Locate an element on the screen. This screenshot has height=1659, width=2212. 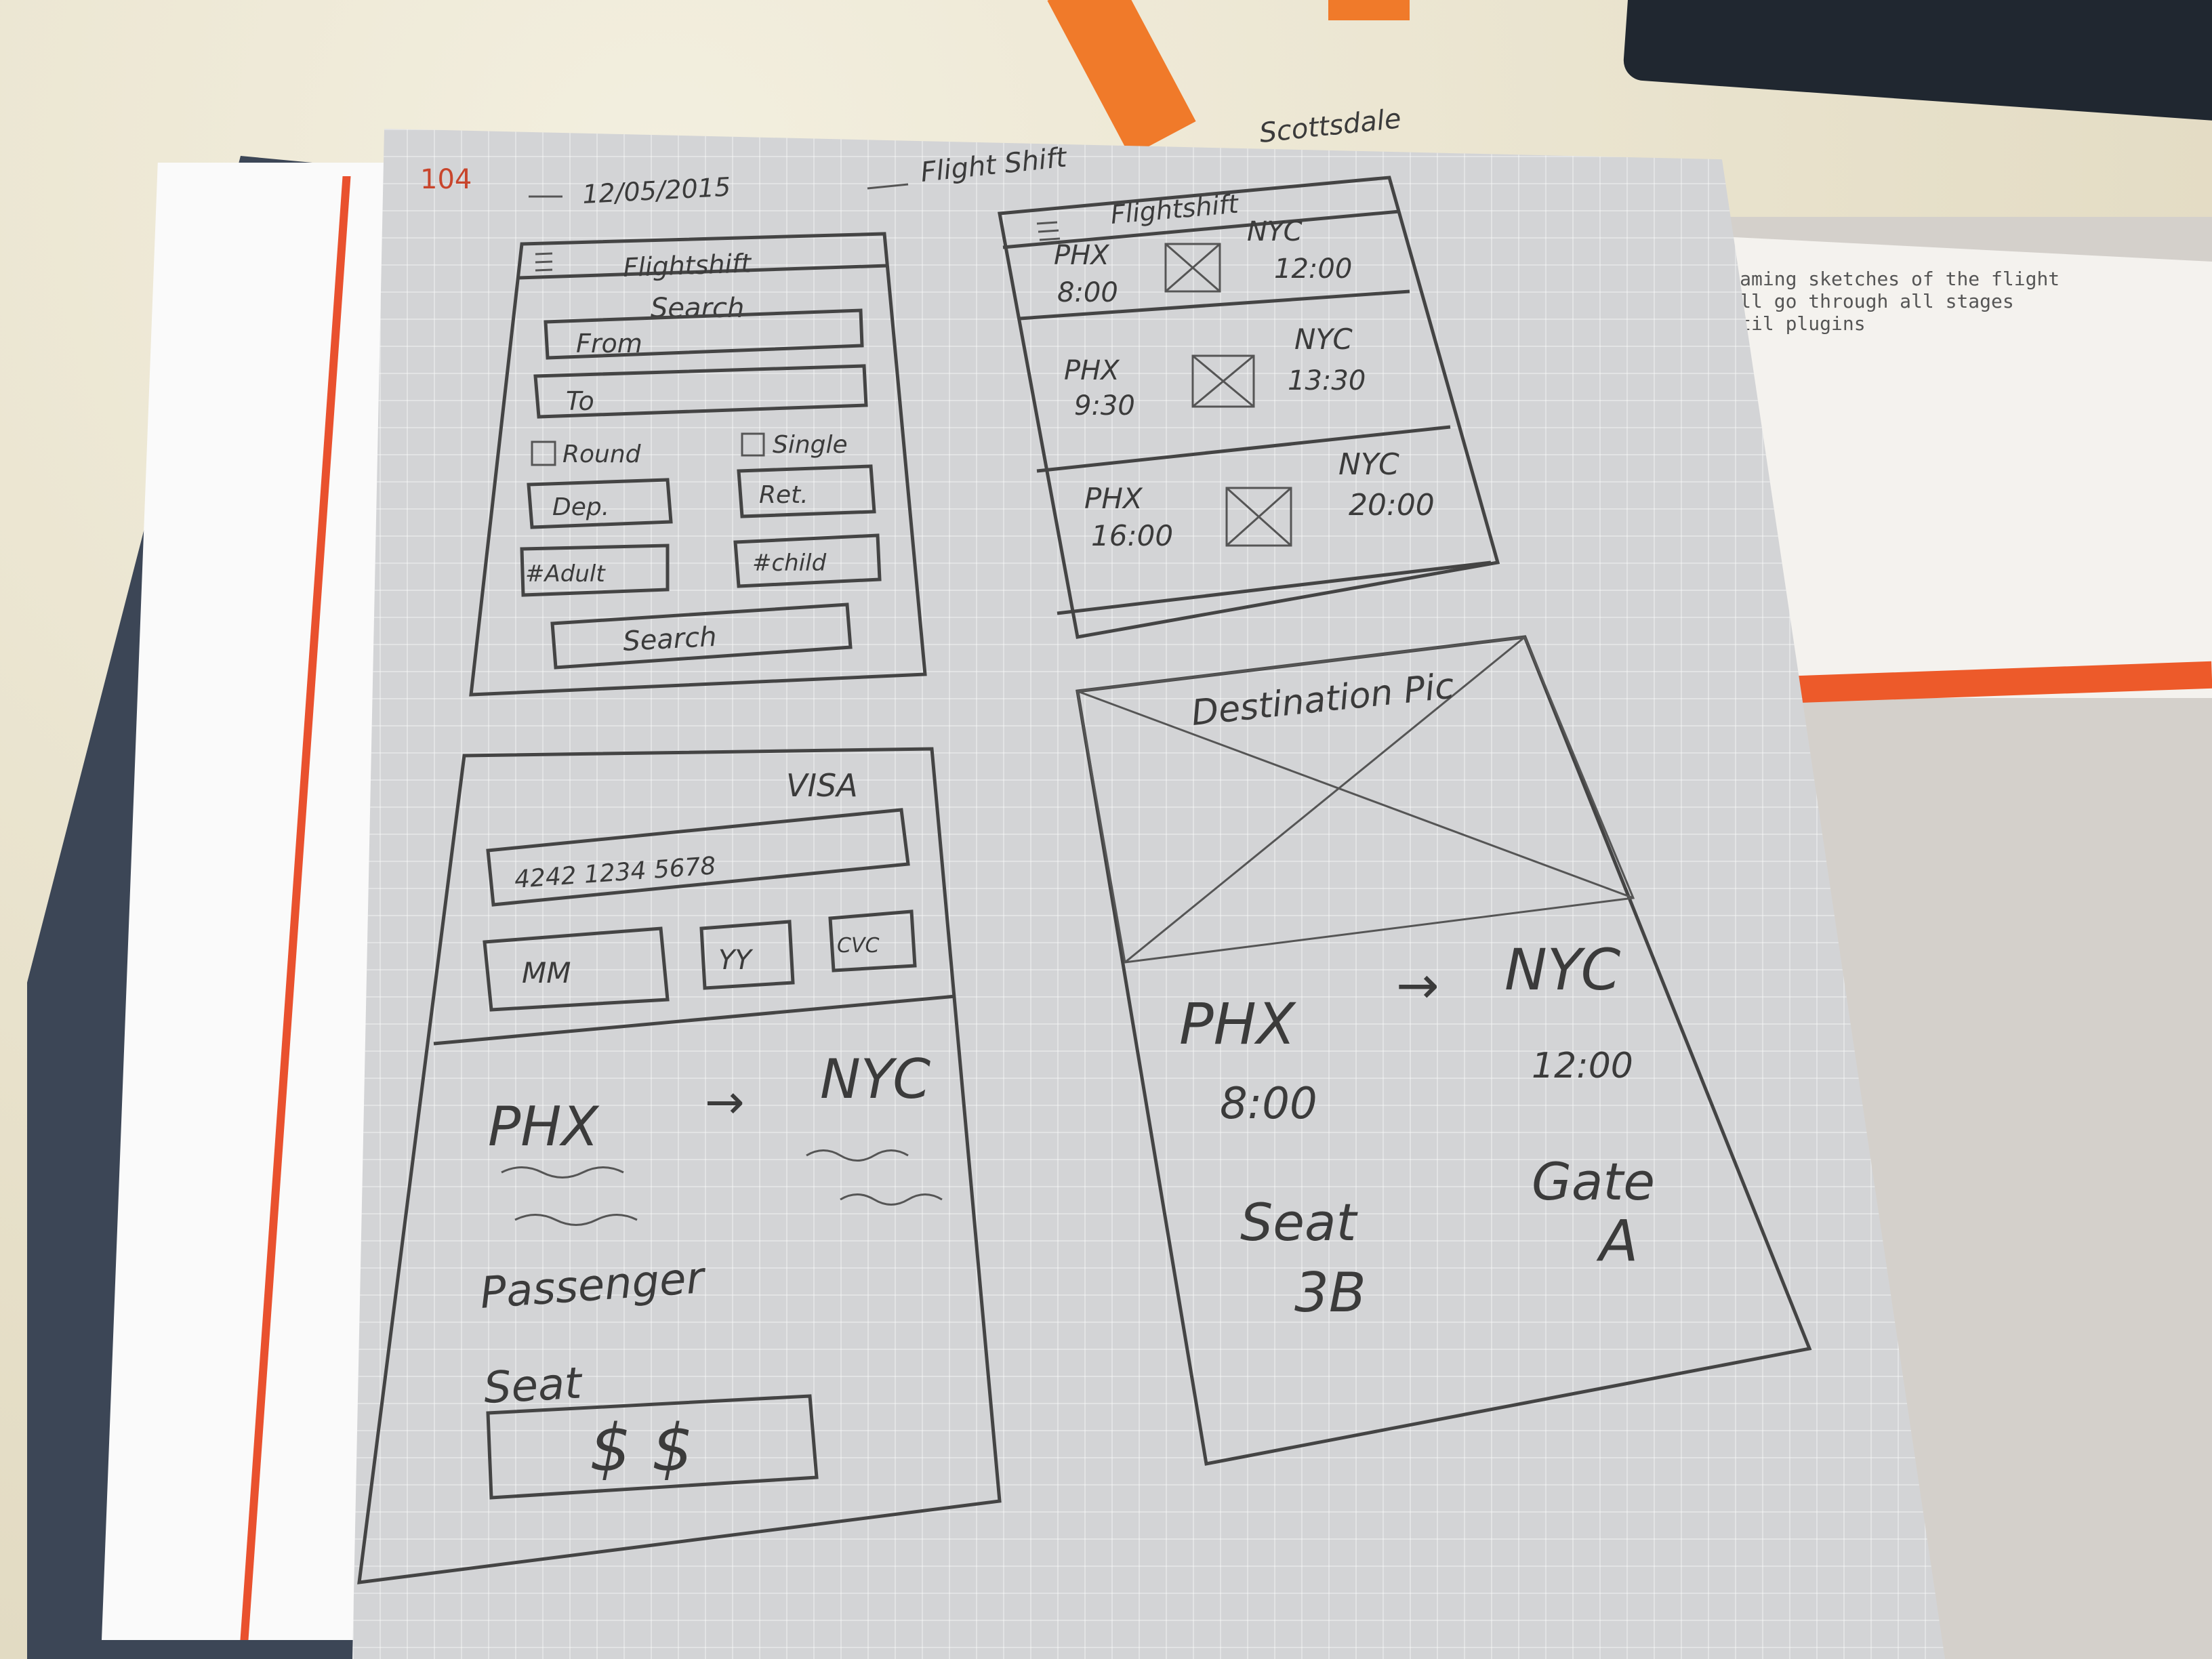
flight-row: PHX 16:00 NYC 20:00 is located at coordinates (1259, 500).